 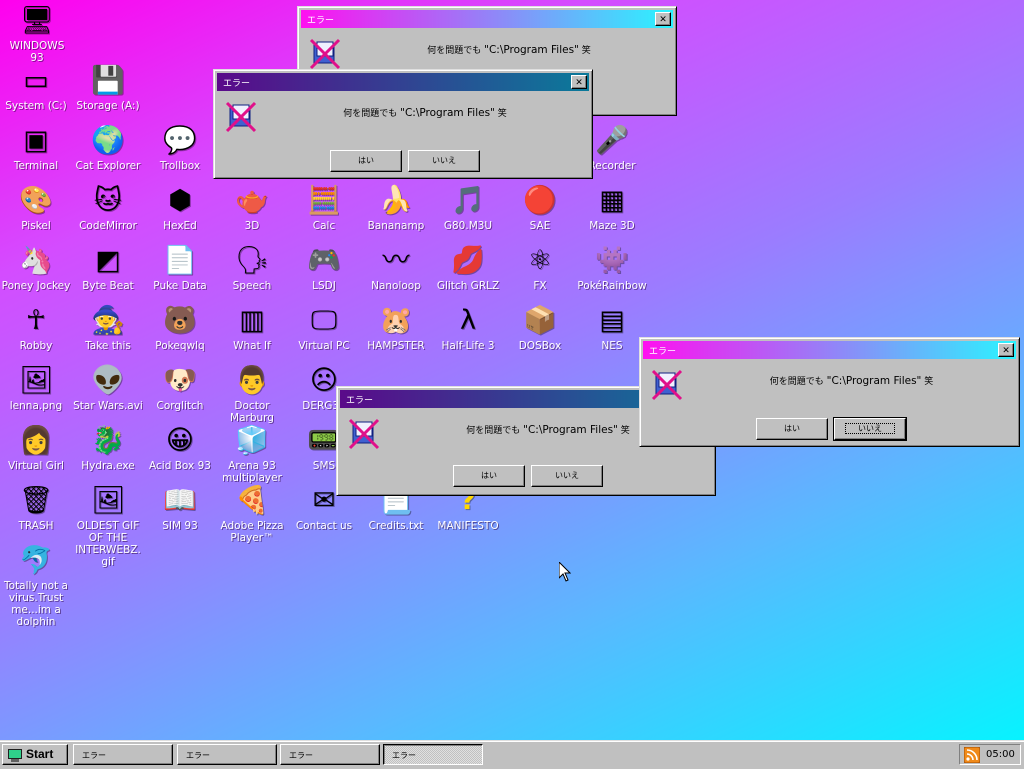 I want to click on desktop-icon-pizza-player: 🍕 Adobe Pizza Player™, so click(x=252, y=514).